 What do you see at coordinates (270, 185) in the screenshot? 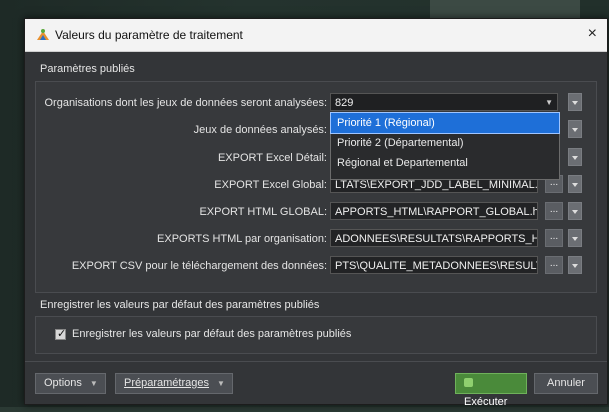
I see `row-label-excel-global: EXPORT Excel Global:` at bounding box center [270, 185].